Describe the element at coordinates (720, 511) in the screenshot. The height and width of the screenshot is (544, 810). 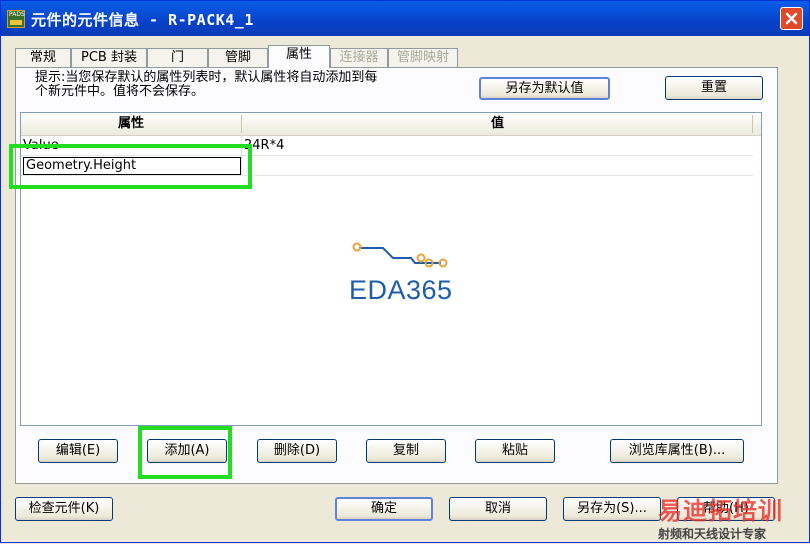
I see `watermark-title: 易迪拓培训` at that location.